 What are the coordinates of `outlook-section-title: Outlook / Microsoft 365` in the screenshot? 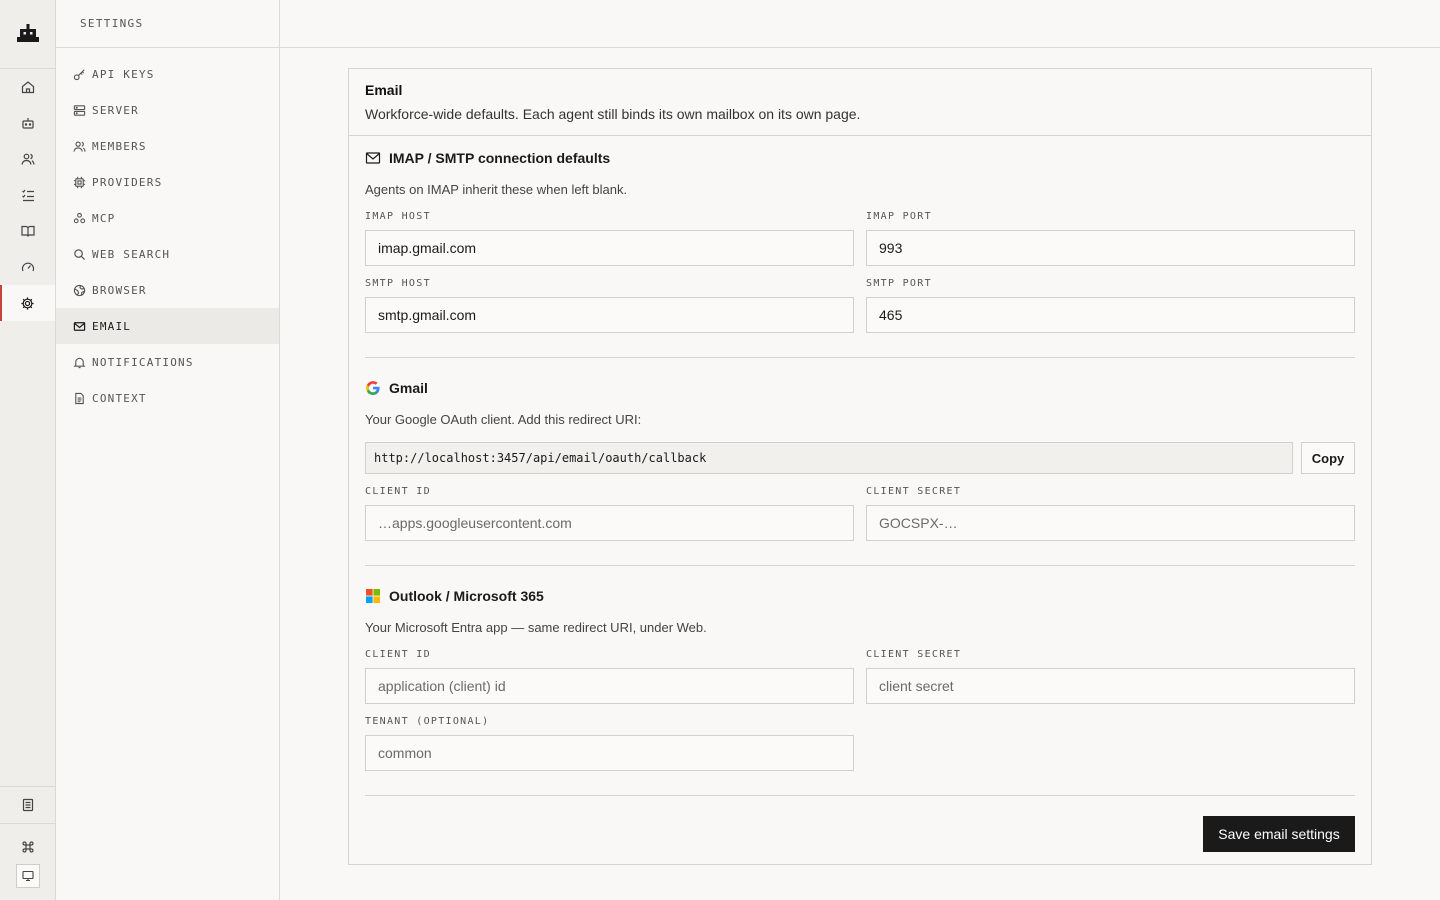 It's located at (454, 596).